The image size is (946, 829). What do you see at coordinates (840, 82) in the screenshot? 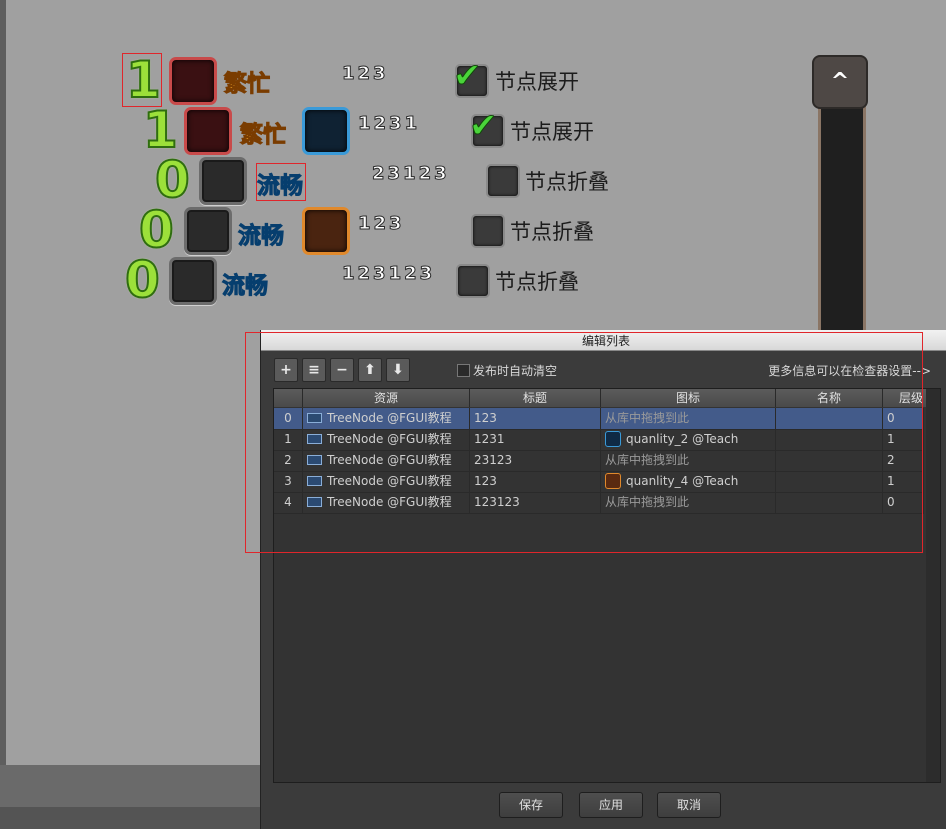
I see `scroll-up-button: ^` at bounding box center [840, 82].